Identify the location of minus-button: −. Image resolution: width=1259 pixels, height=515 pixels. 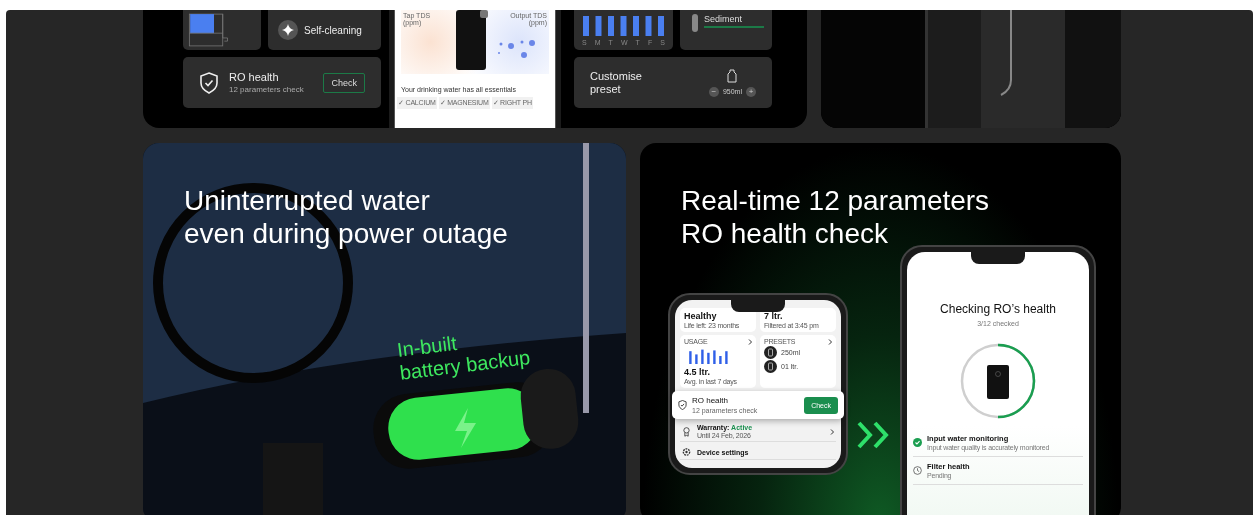
(713, 91).